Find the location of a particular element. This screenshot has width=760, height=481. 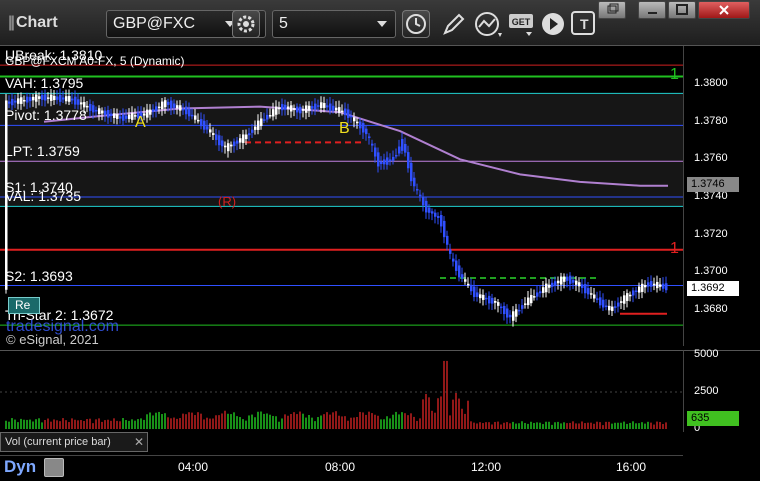

volume-study-label: Vol (current price bar) ✕ is located at coordinates (74, 442).